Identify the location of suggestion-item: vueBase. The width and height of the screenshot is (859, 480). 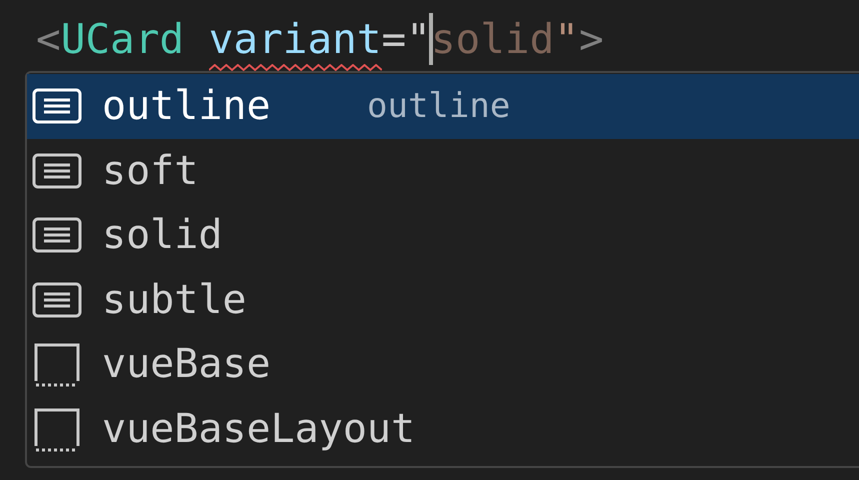
(443, 364).